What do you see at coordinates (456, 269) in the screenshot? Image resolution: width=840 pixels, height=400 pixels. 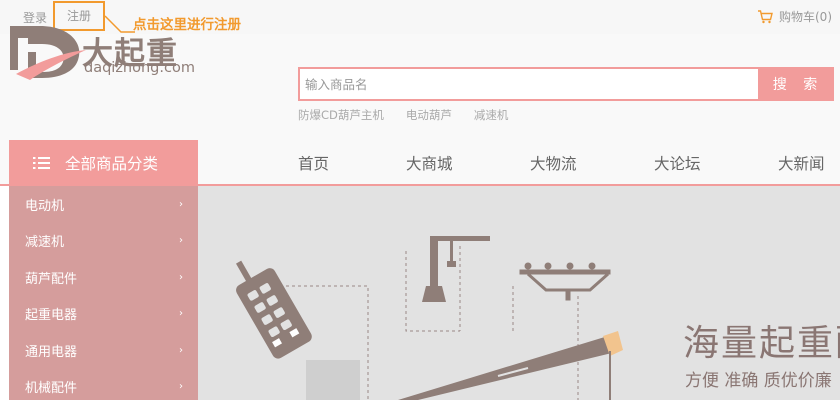 I see `jib-crane-icon` at bounding box center [456, 269].